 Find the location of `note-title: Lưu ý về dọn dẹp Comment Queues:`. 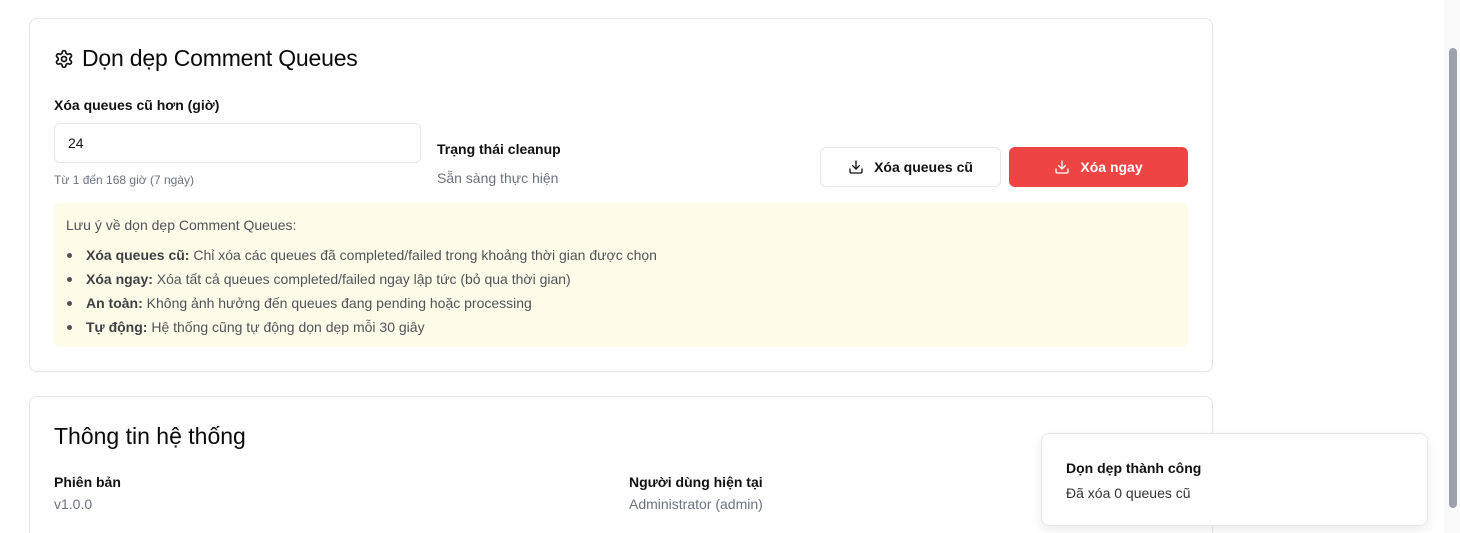

note-title: Lưu ý về dọn dẹp Comment Queues: is located at coordinates (181, 225).